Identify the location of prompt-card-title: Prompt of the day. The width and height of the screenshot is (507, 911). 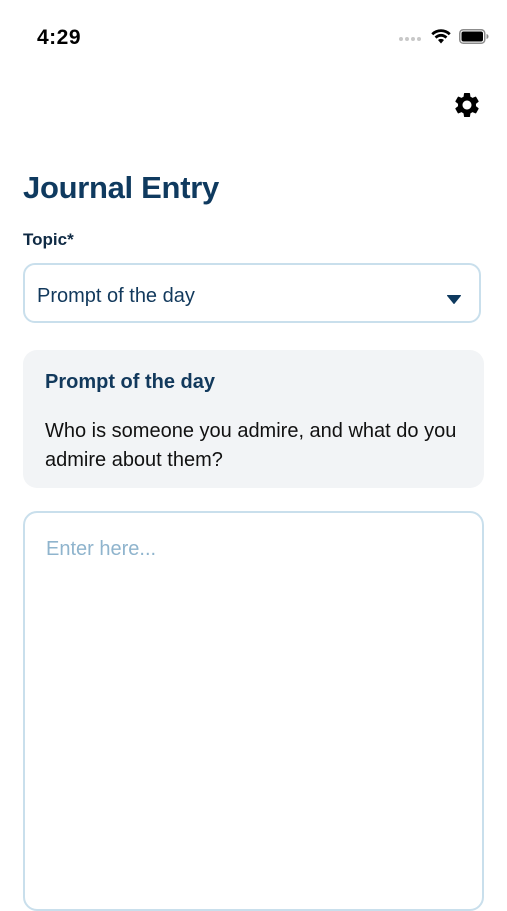
(130, 382).